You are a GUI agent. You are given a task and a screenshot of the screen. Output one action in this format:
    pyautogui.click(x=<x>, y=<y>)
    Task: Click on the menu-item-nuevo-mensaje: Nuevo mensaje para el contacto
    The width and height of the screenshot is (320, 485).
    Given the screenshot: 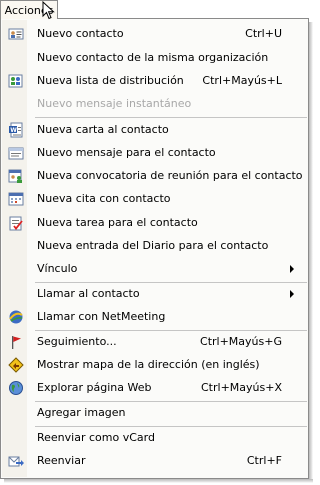 What is the action you would take?
    pyautogui.click(x=155, y=153)
    